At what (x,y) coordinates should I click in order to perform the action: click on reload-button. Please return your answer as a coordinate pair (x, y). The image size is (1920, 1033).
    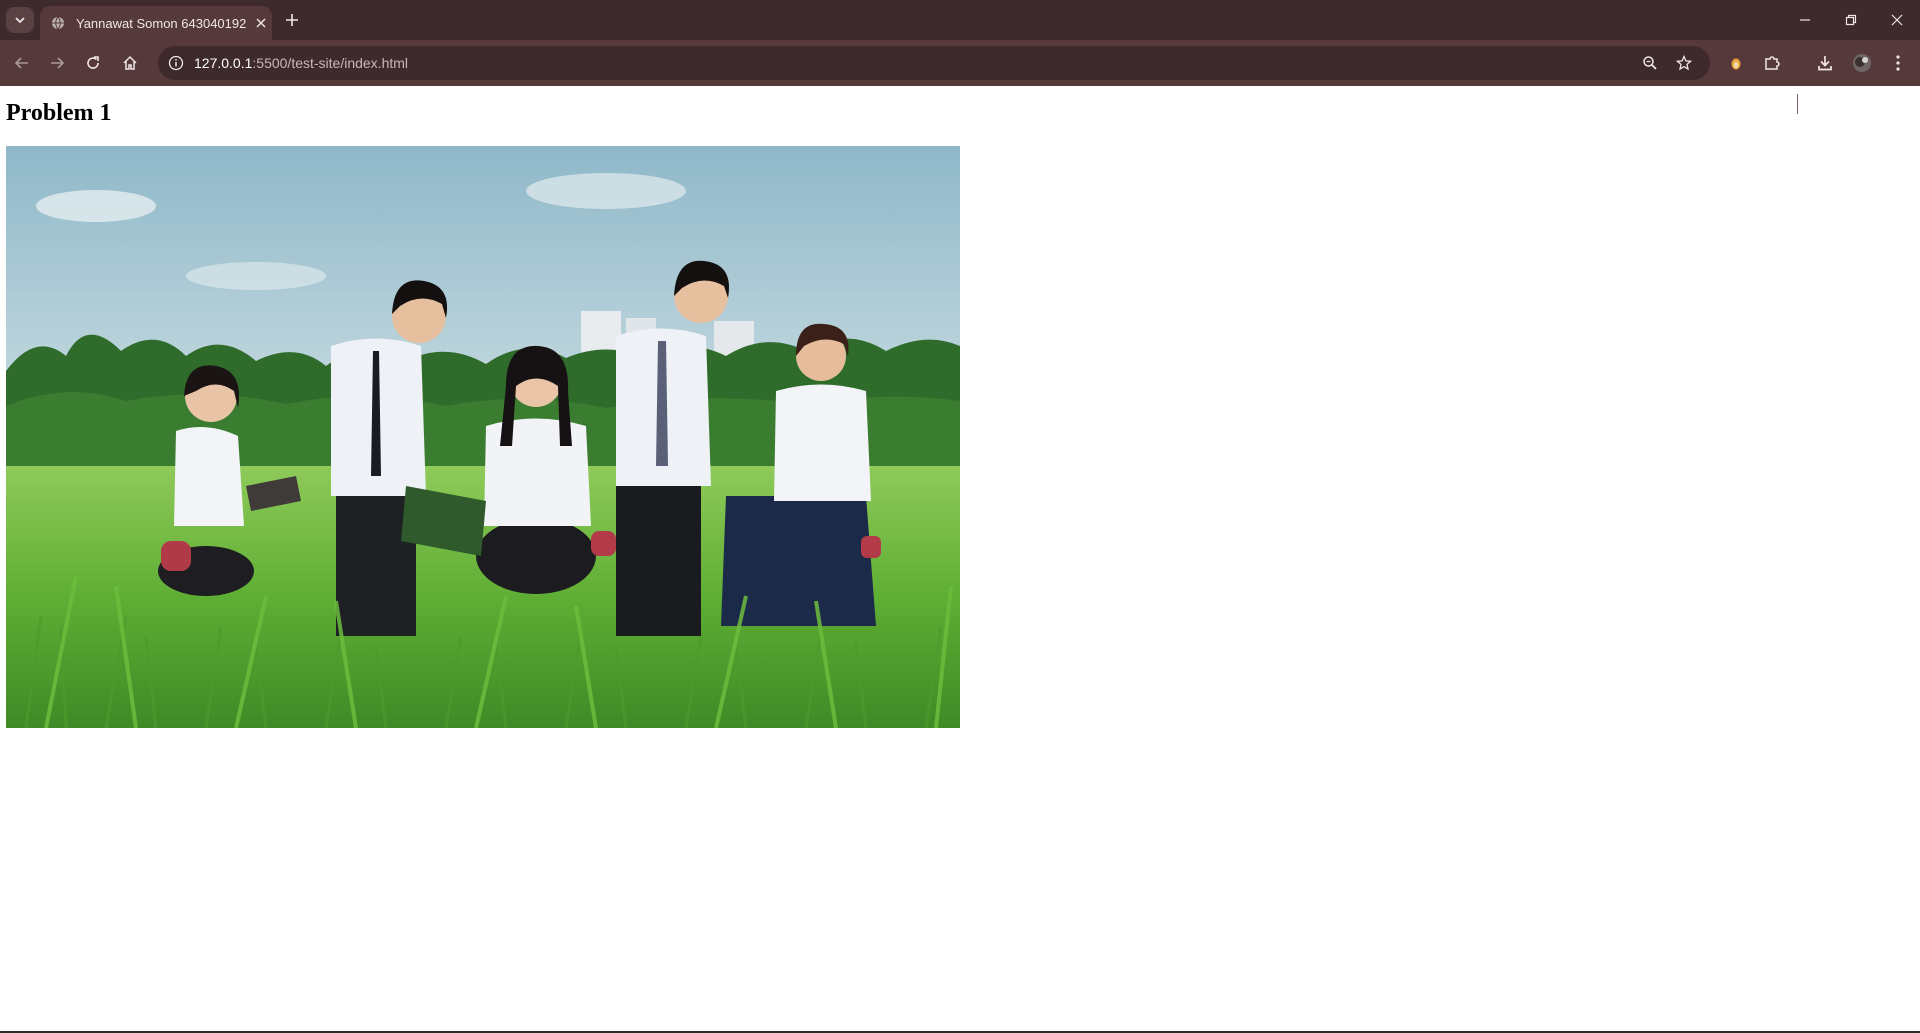
    Looking at the image, I should click on (93, 63).